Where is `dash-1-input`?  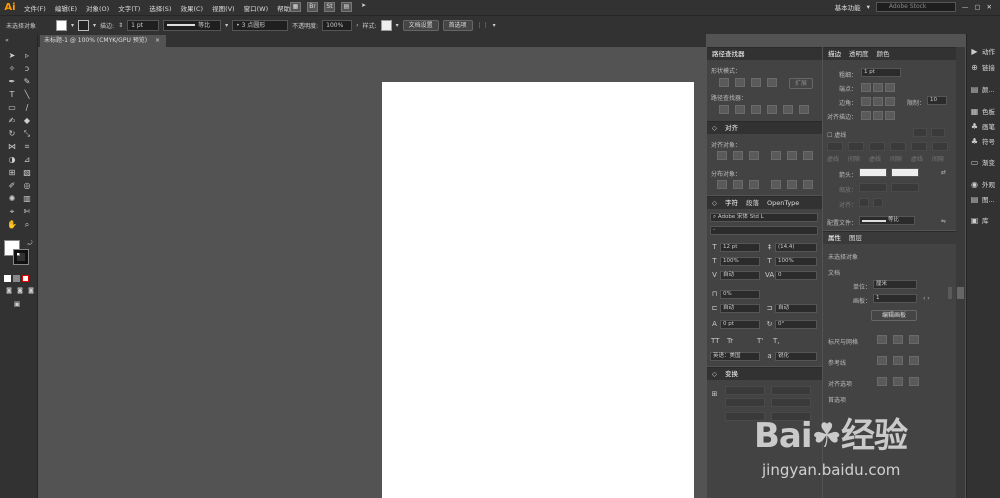 dash-1-input is located at coordinates (835, 146).